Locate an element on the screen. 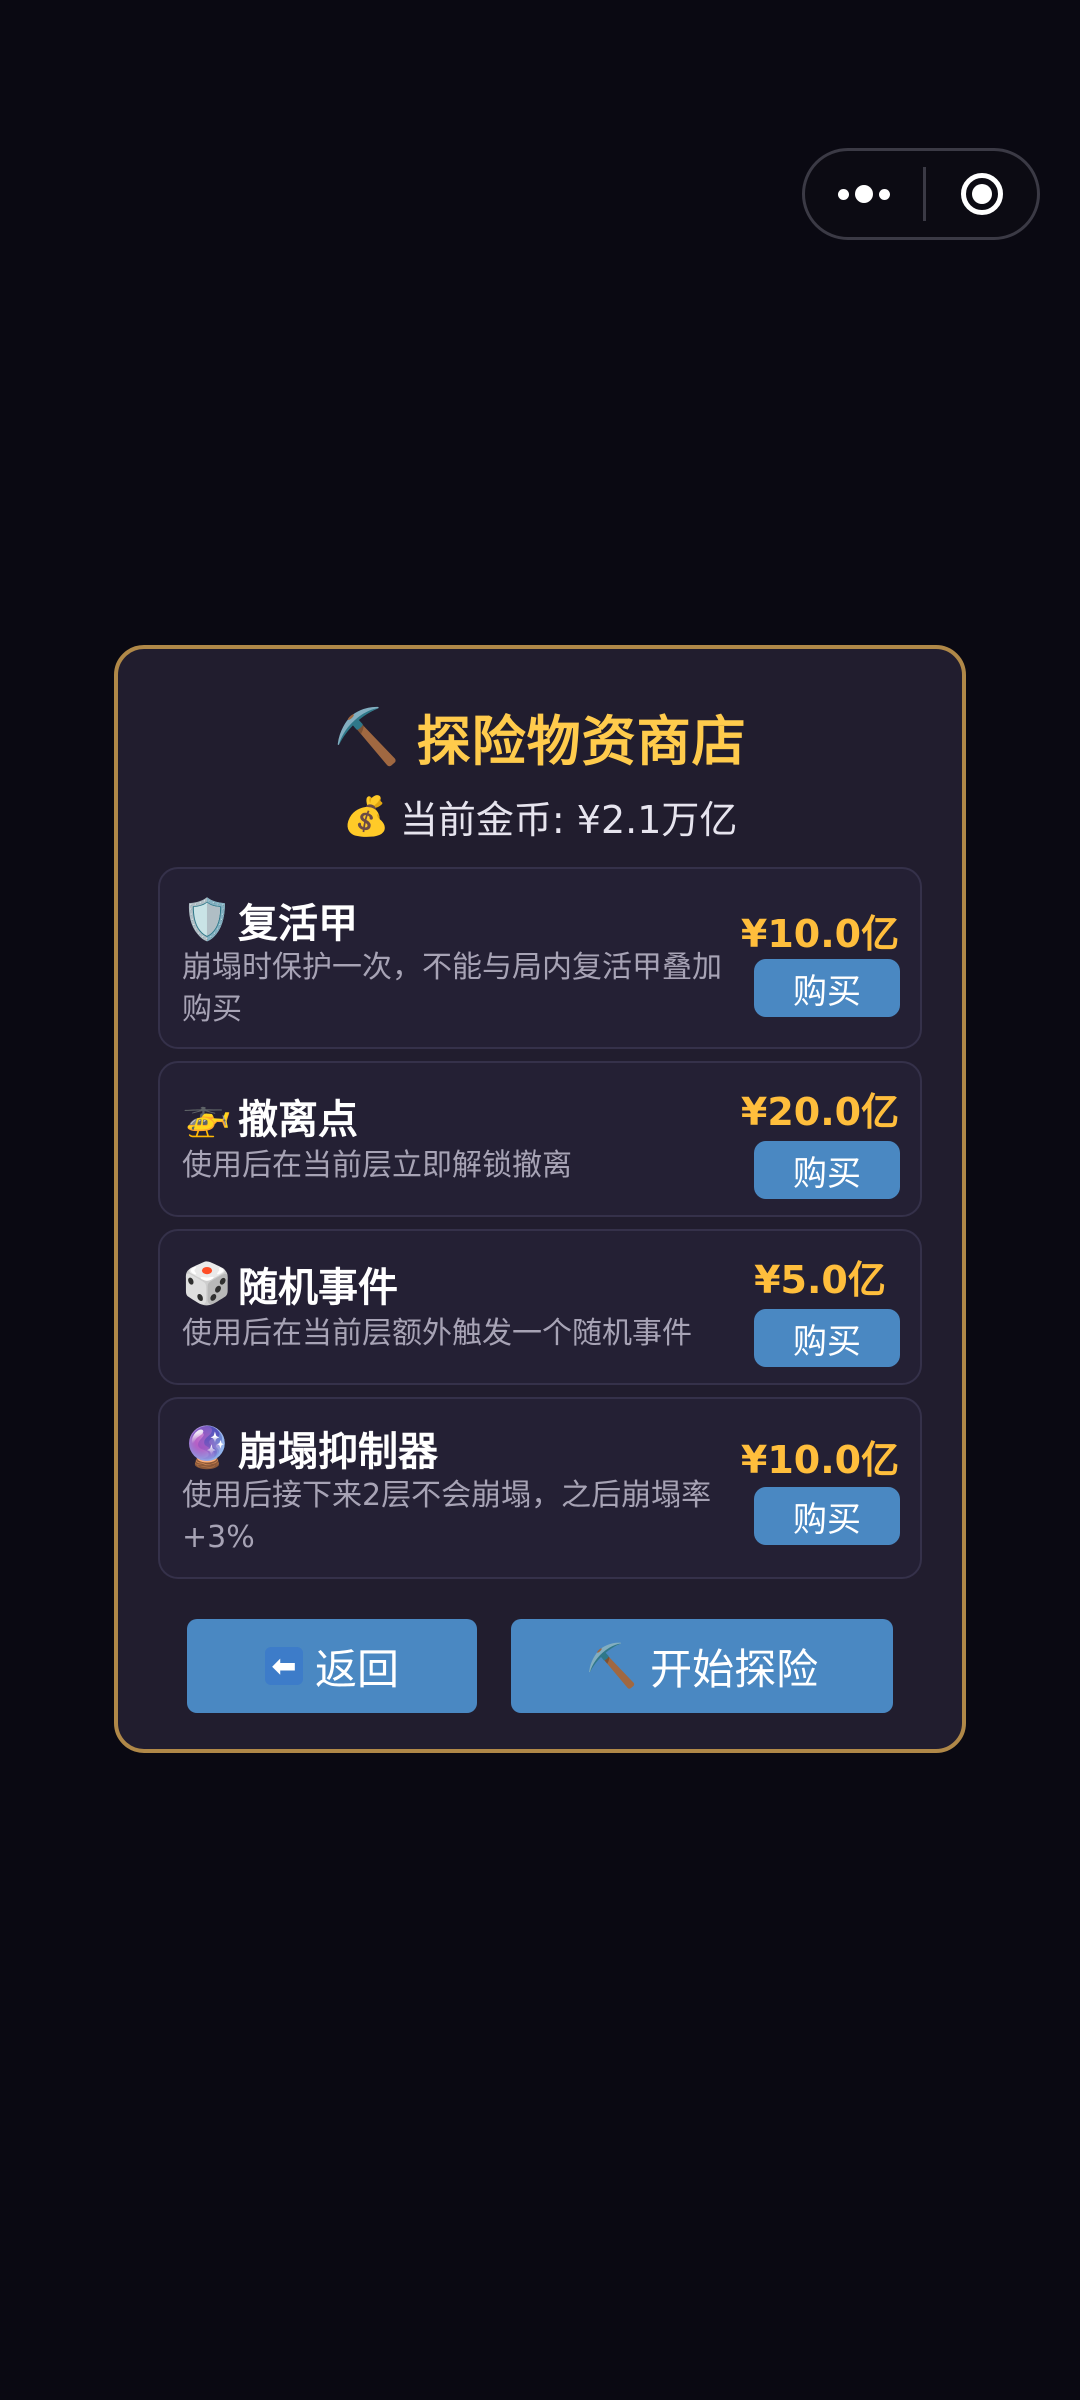  shield-icon: 🛡️ is located at coordinates (207, 920).